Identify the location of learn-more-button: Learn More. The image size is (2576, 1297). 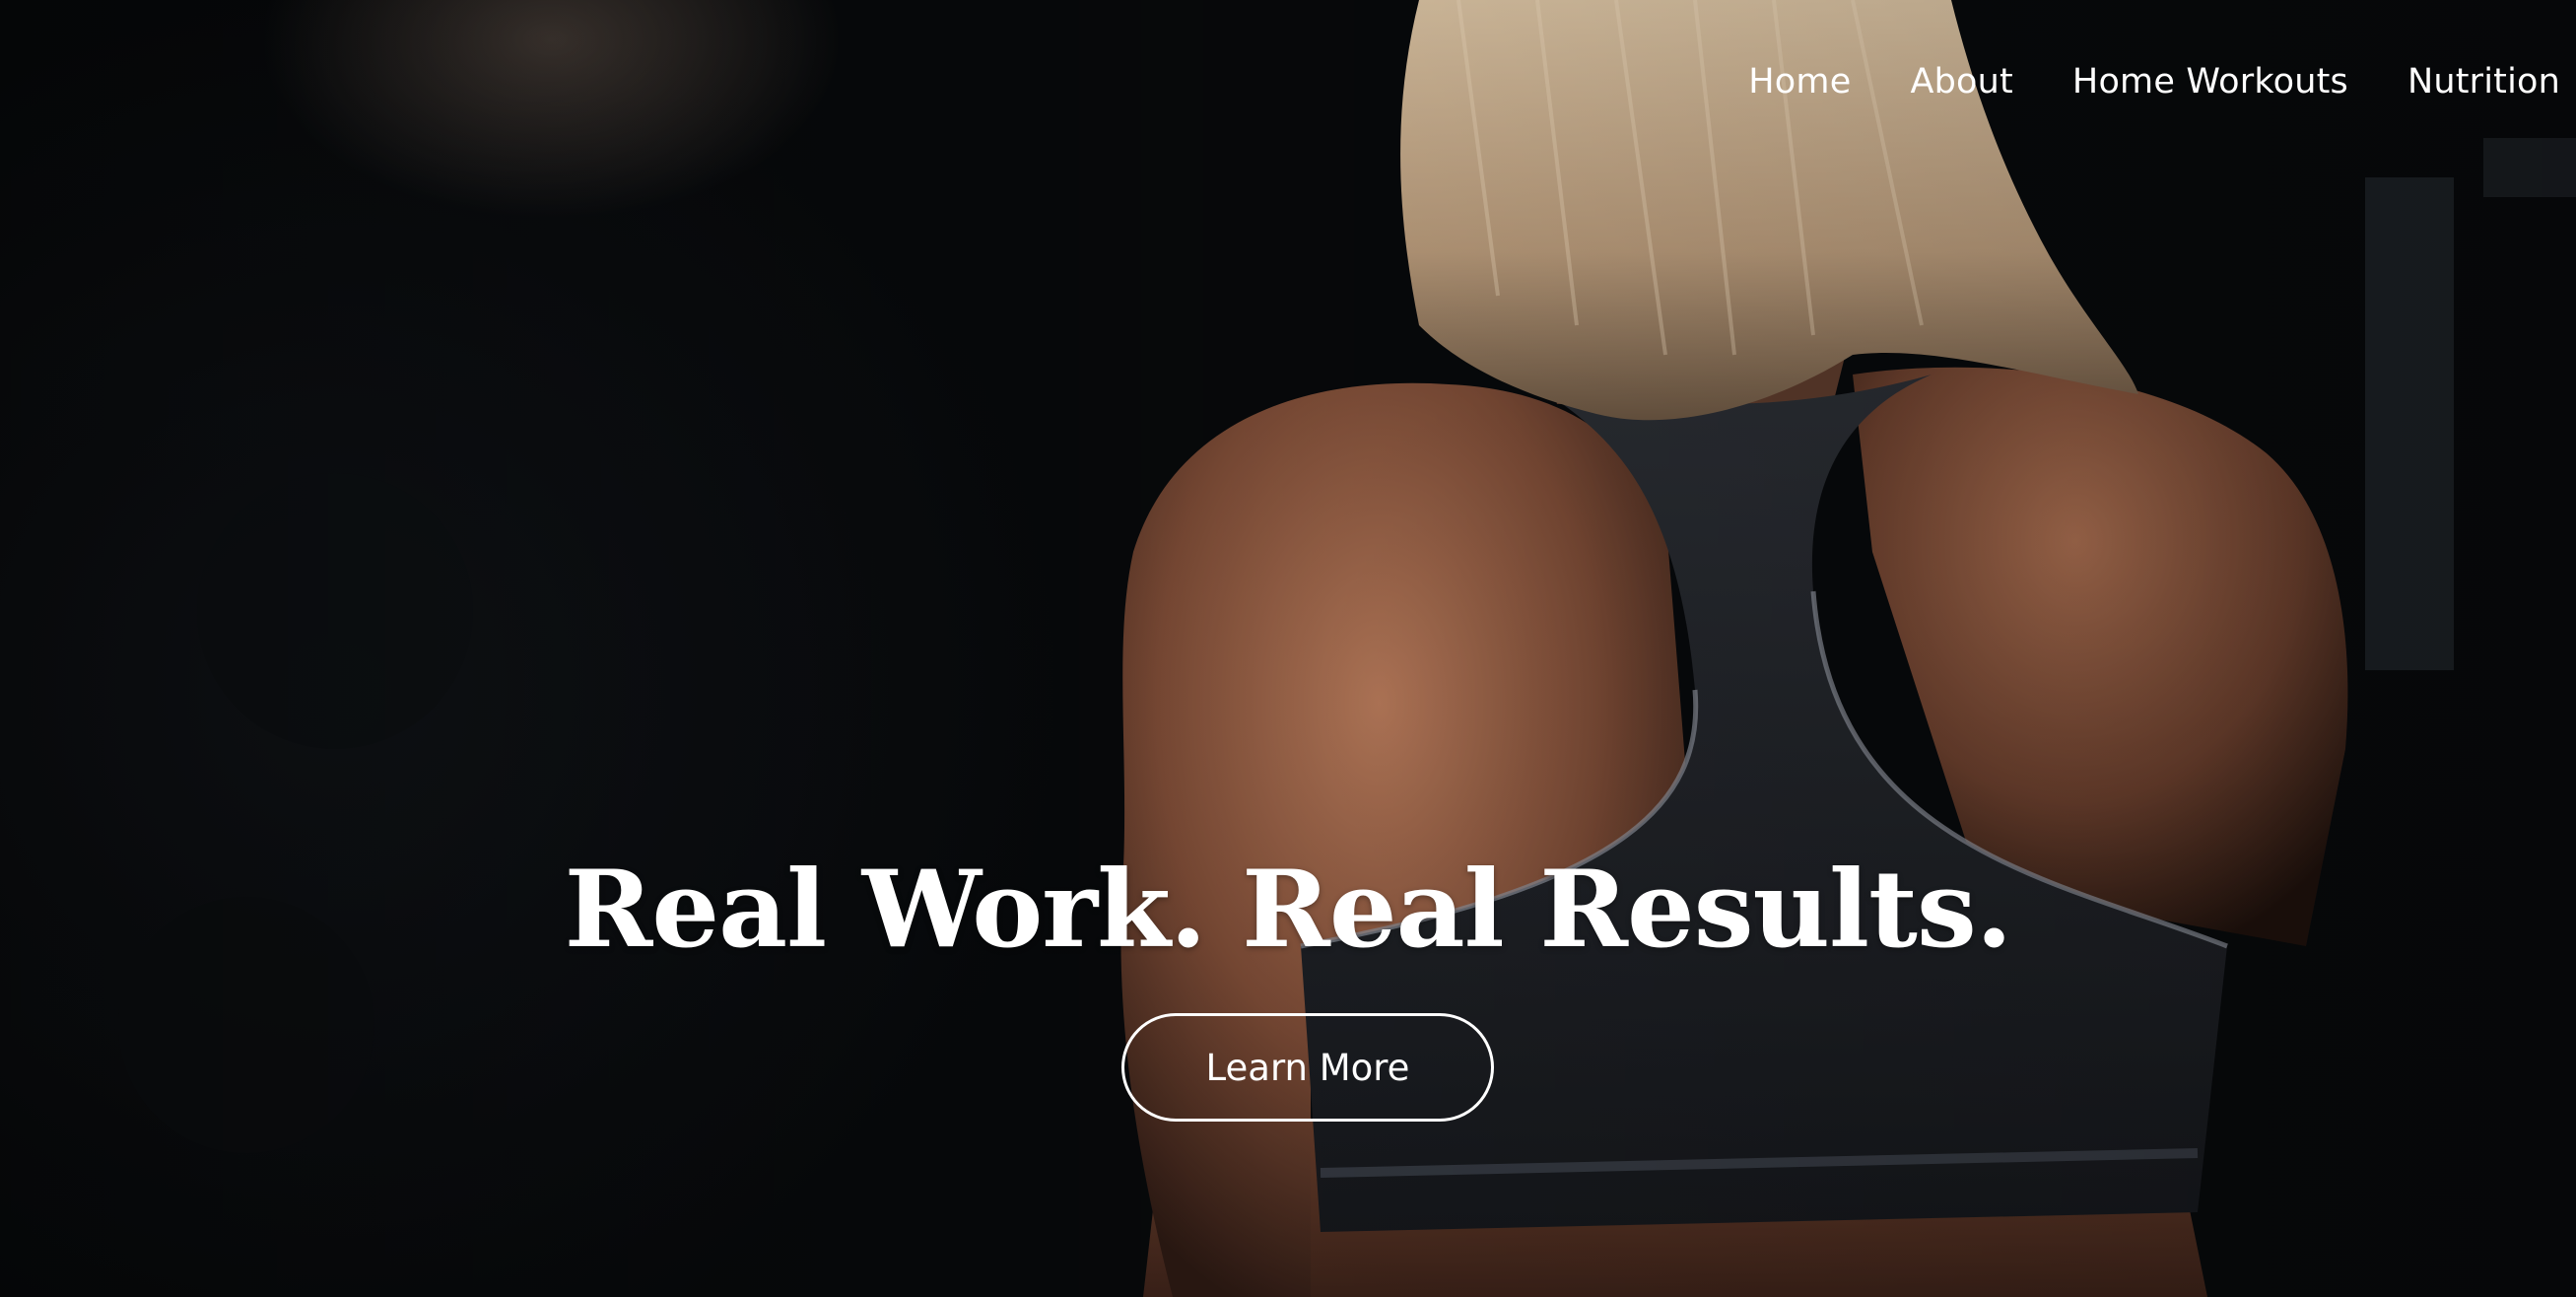
(1307, 1067).